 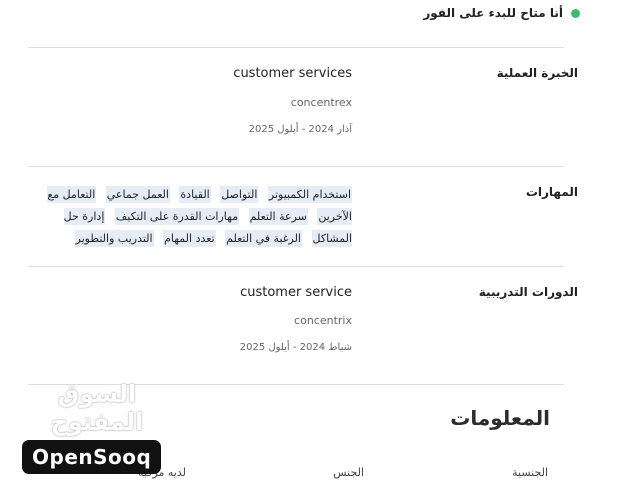 What do you see at coordinates (493, 13) in the screenshot?
I see `availability-text: أنا متاح للبدء على الفور` at bounding box center [493, 13].